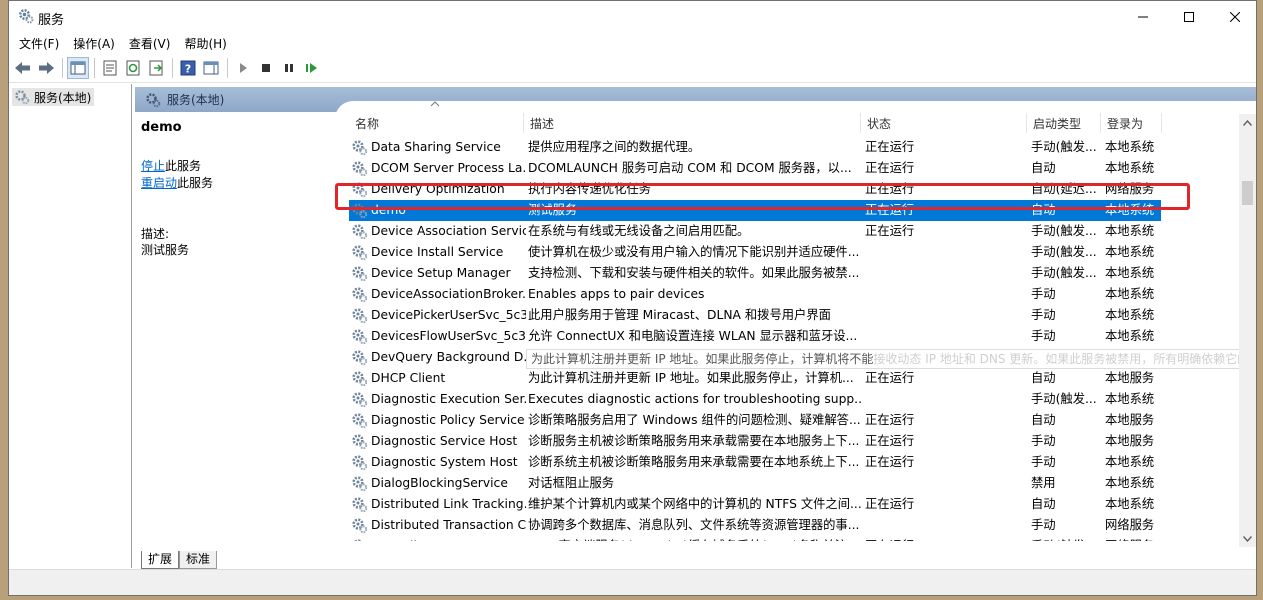 The height and width of the screenshot is (600, 1263). Describe the element at coordinates (692, 123) in the screenshot. I see `column-header-description: 描述` at that location.